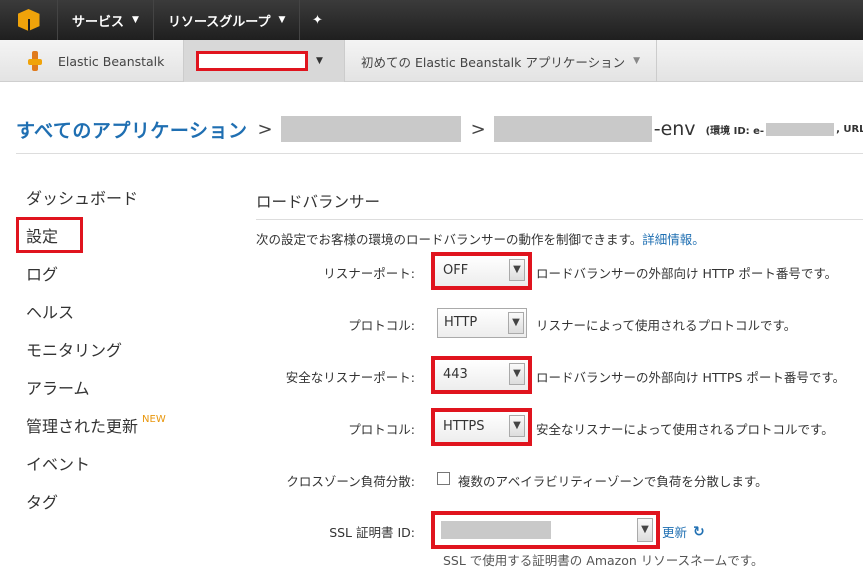 The width and height of the screenshot is (863, 583). Describe the element at coordinates (675, 532) in the screenshot. I see `refresh-label: 更新` at that location.